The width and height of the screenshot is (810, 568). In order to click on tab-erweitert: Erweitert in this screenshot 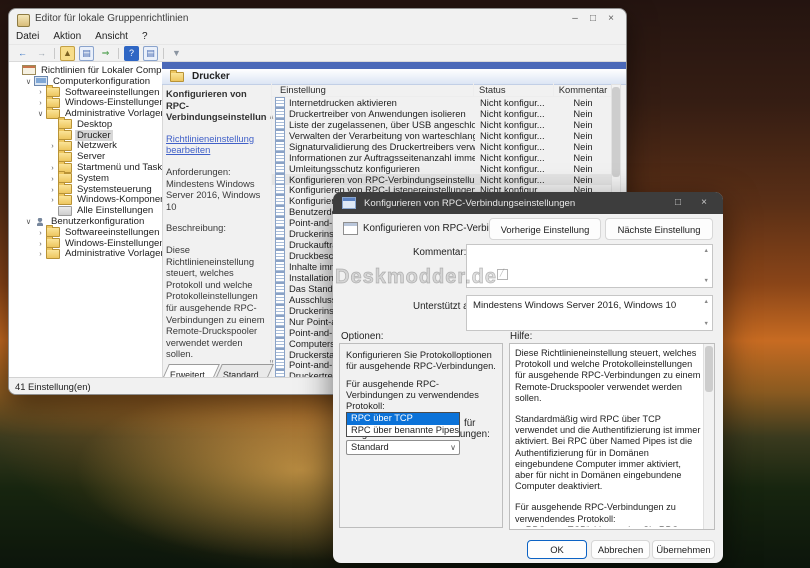, I will do `click(191, 372)`.